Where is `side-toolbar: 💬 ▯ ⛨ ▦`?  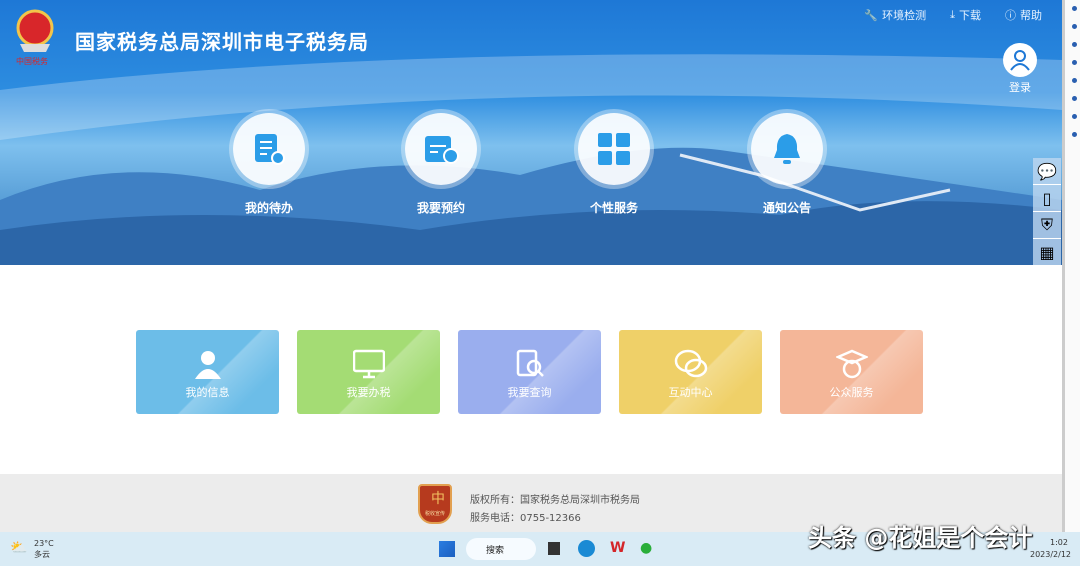
side-toolbar: 💬 ▯ ⛨ ▦ is located at coordinates (1047, 212).